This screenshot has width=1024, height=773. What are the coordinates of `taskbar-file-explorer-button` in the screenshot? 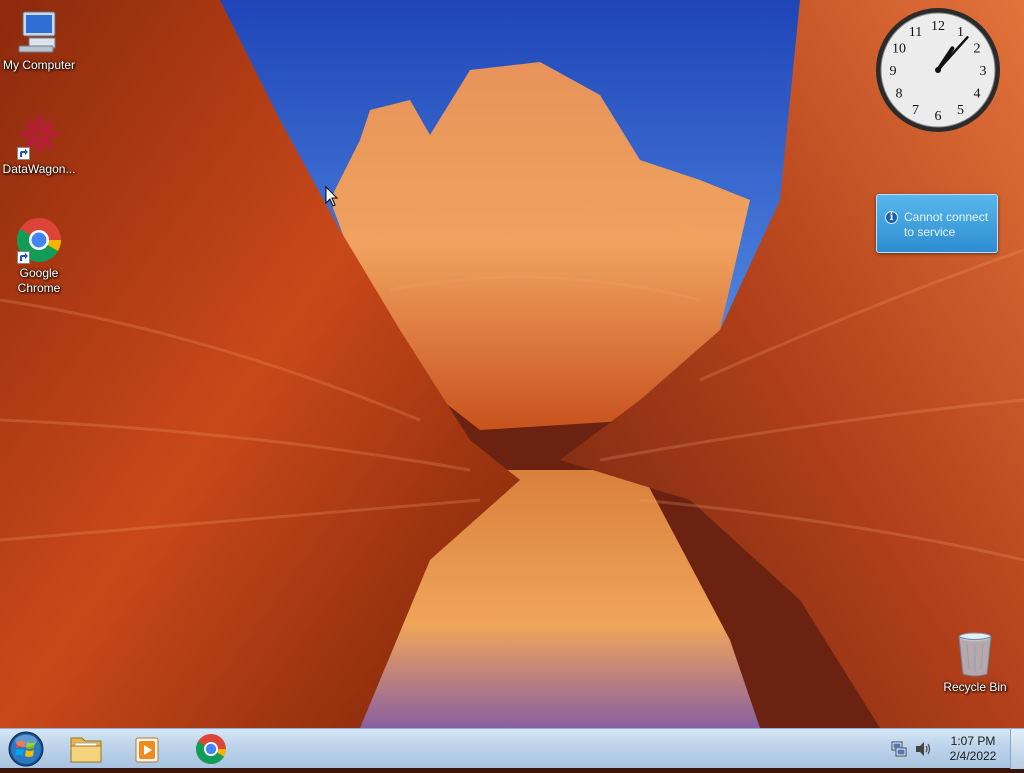 It's located at (86, 749).